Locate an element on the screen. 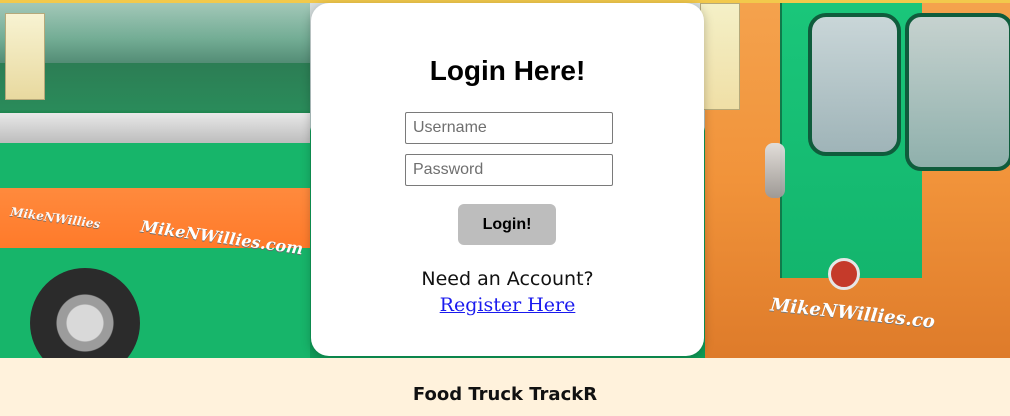 The height and width of the screenshot is (416, 1010). username-input is located at coordinates (509, 128).